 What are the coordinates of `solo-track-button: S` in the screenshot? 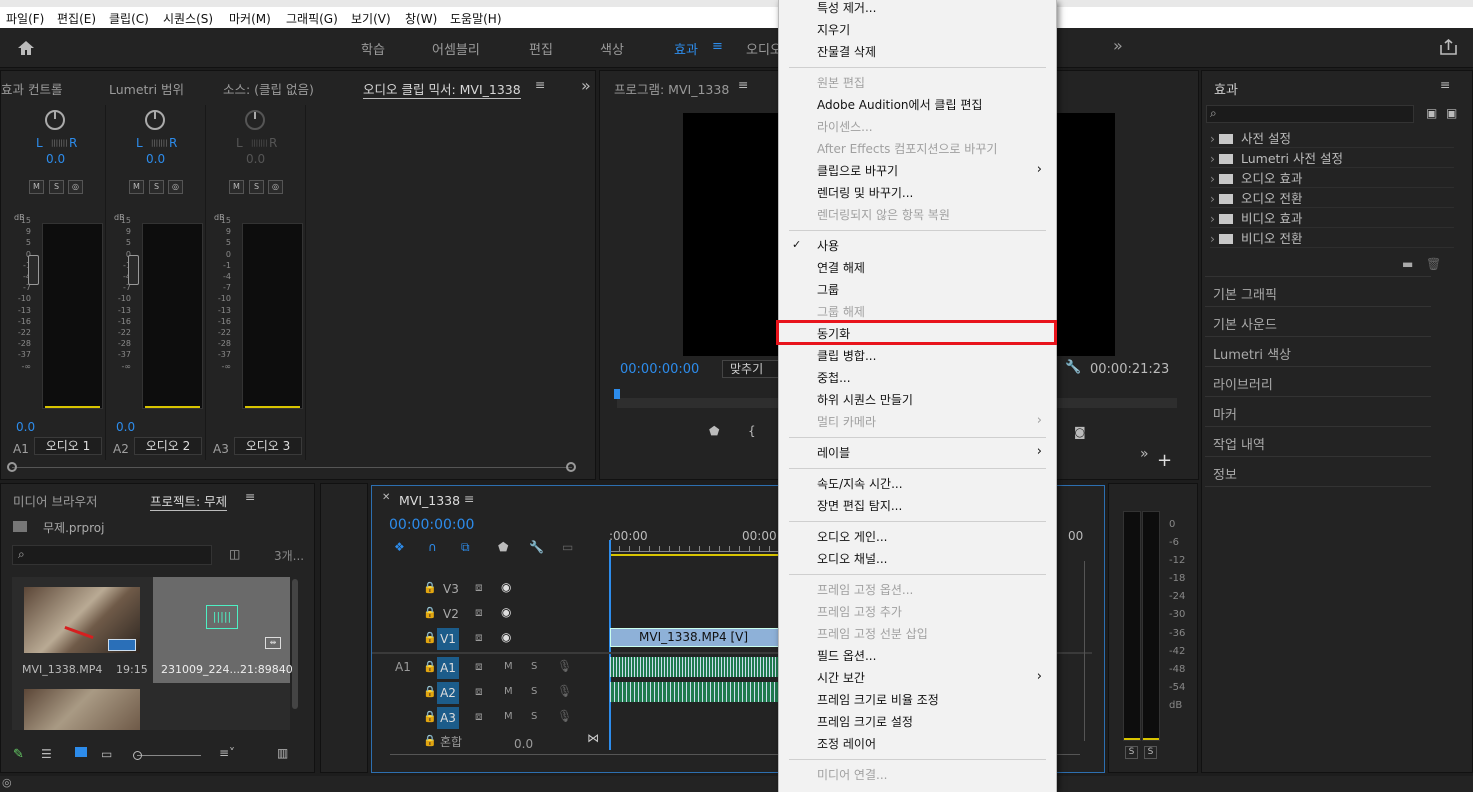 It's located at (534, 716).